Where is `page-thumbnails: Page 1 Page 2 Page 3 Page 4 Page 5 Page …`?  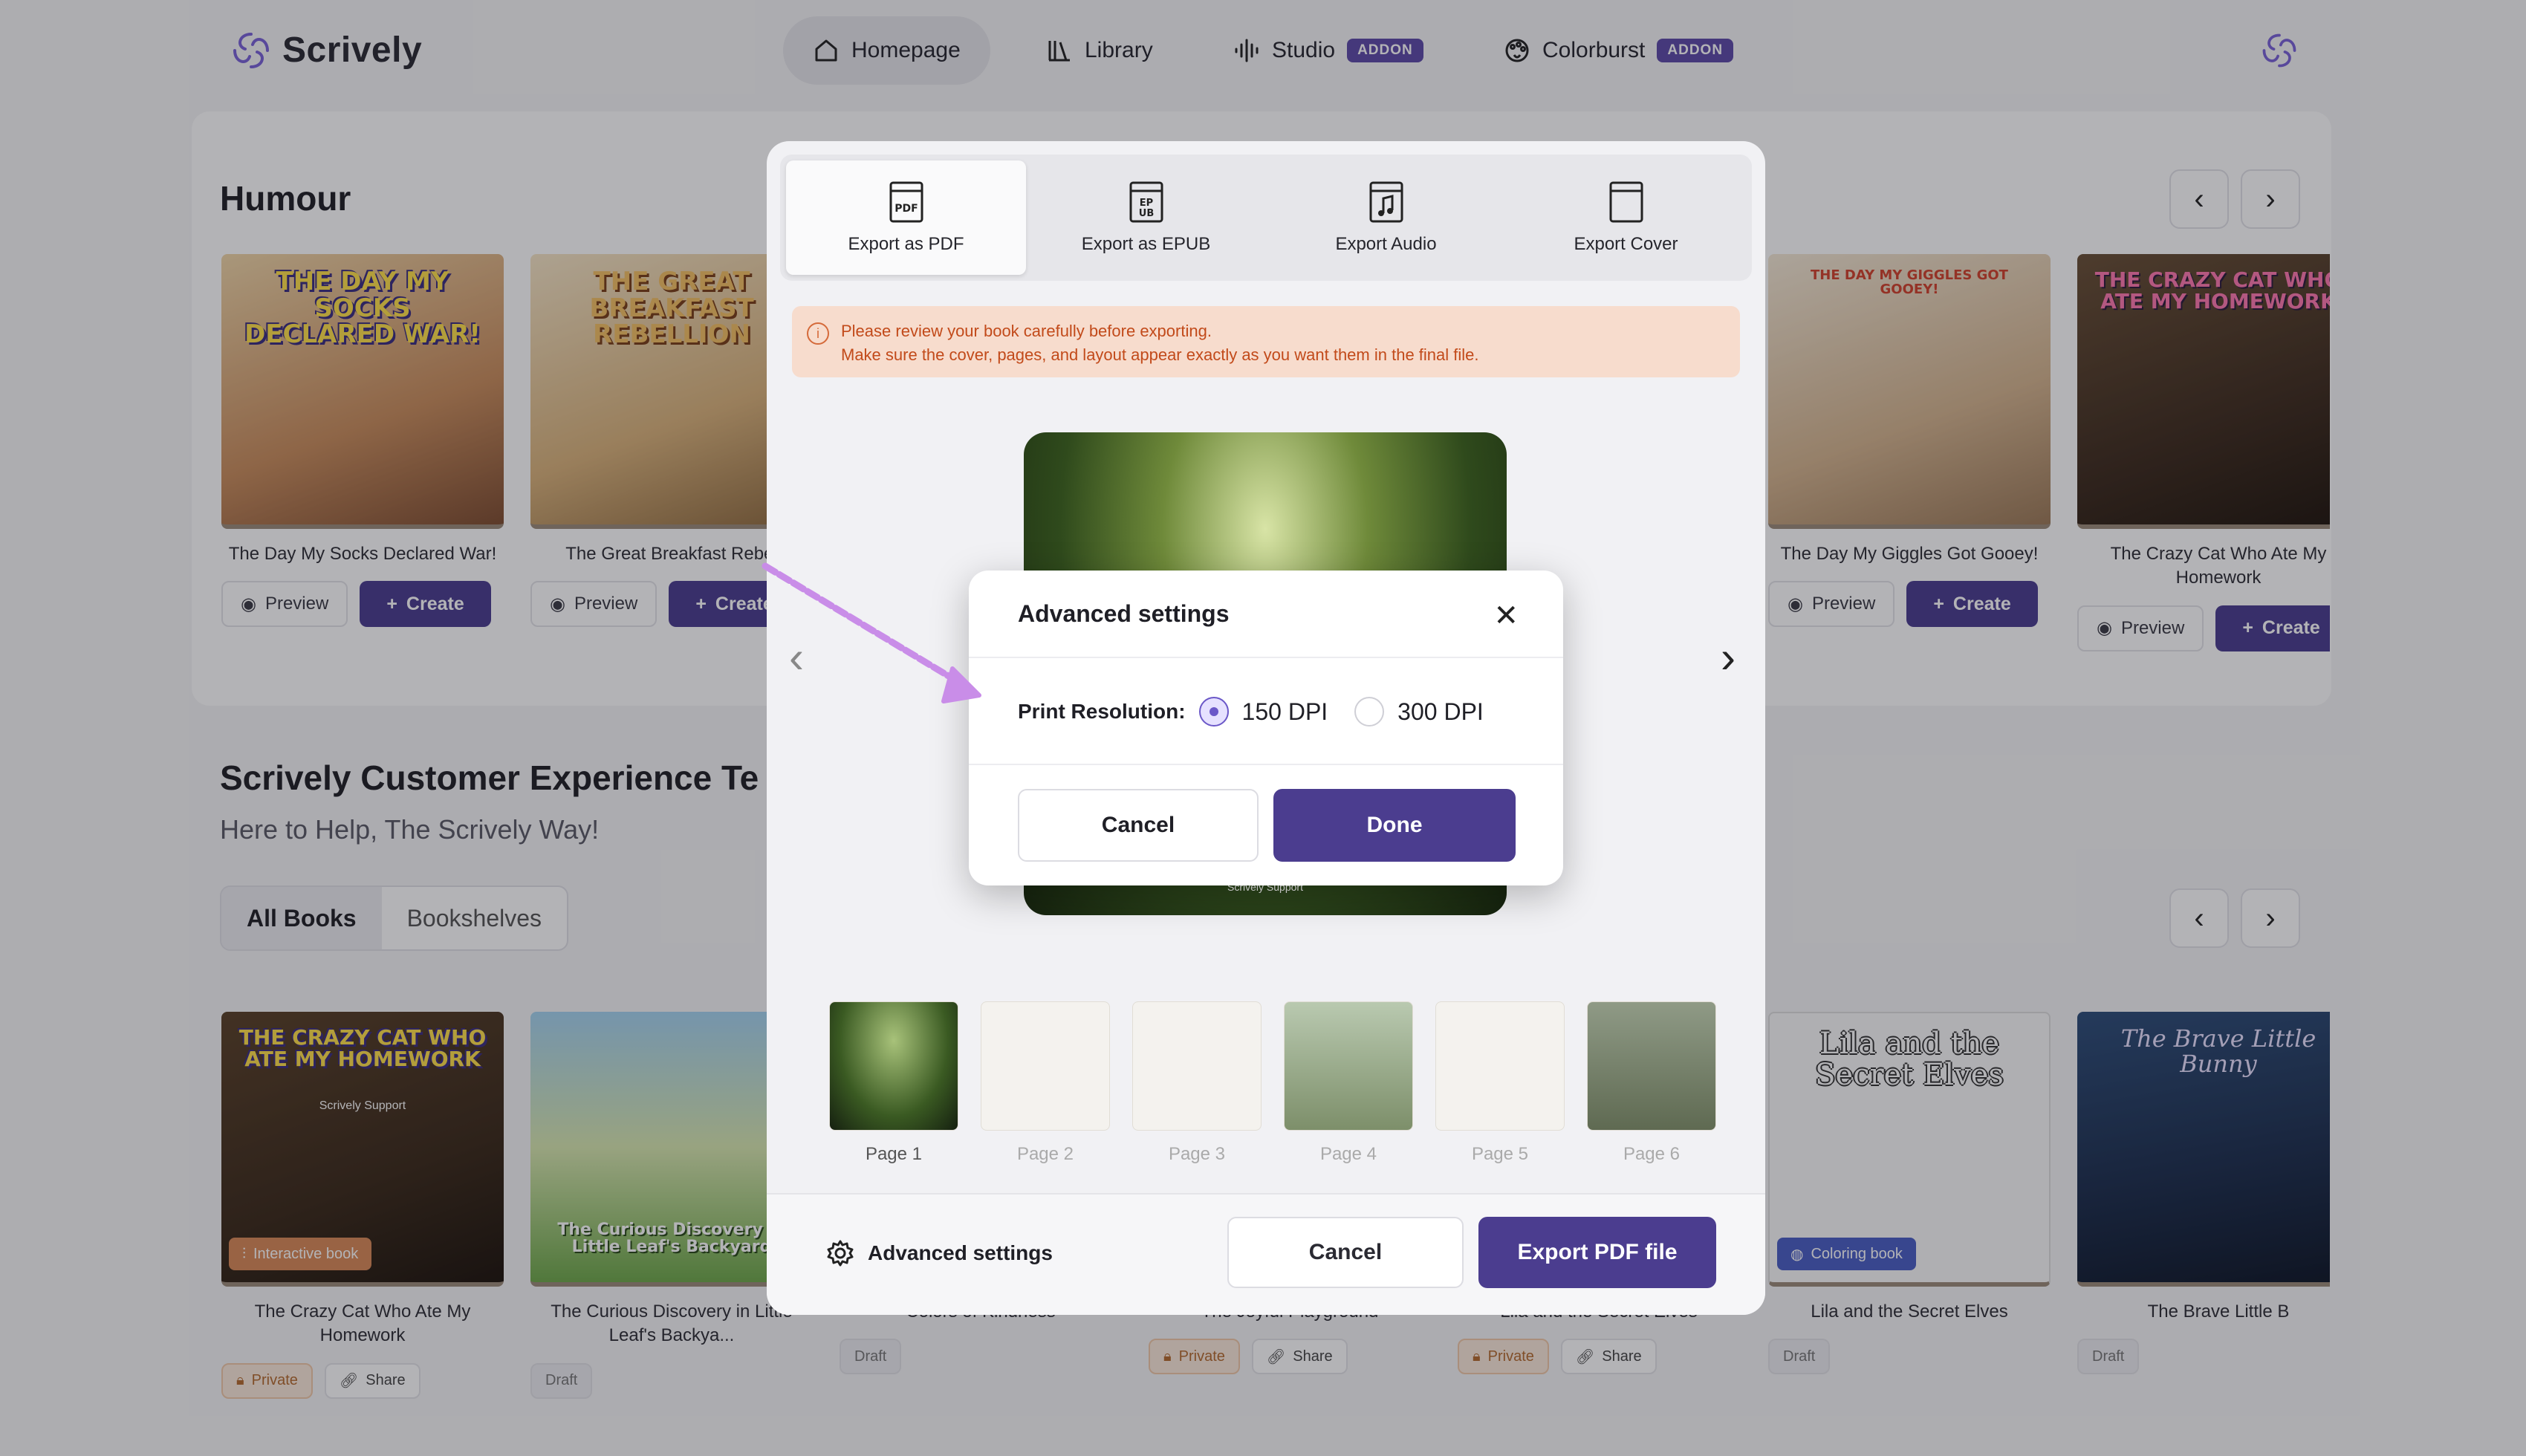 page-thumbnails: Page 1 Page 2 Page 3 Page 4 Page 5 Page … is located at coordinates (1272, 1083).